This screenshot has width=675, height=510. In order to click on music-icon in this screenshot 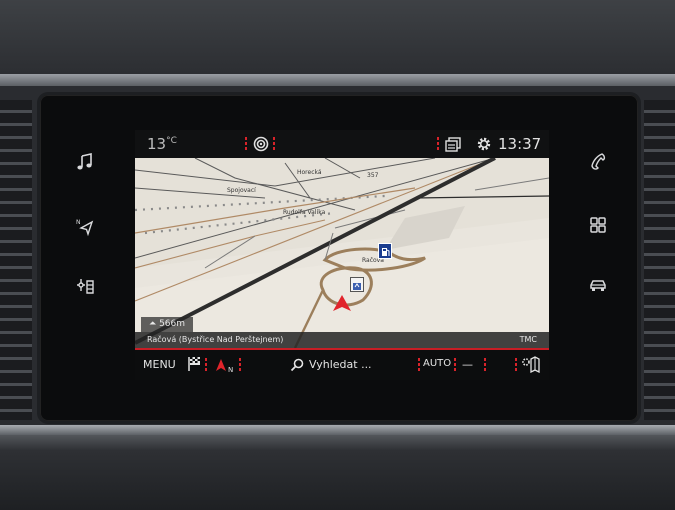, I will do `click(84, 161)`.